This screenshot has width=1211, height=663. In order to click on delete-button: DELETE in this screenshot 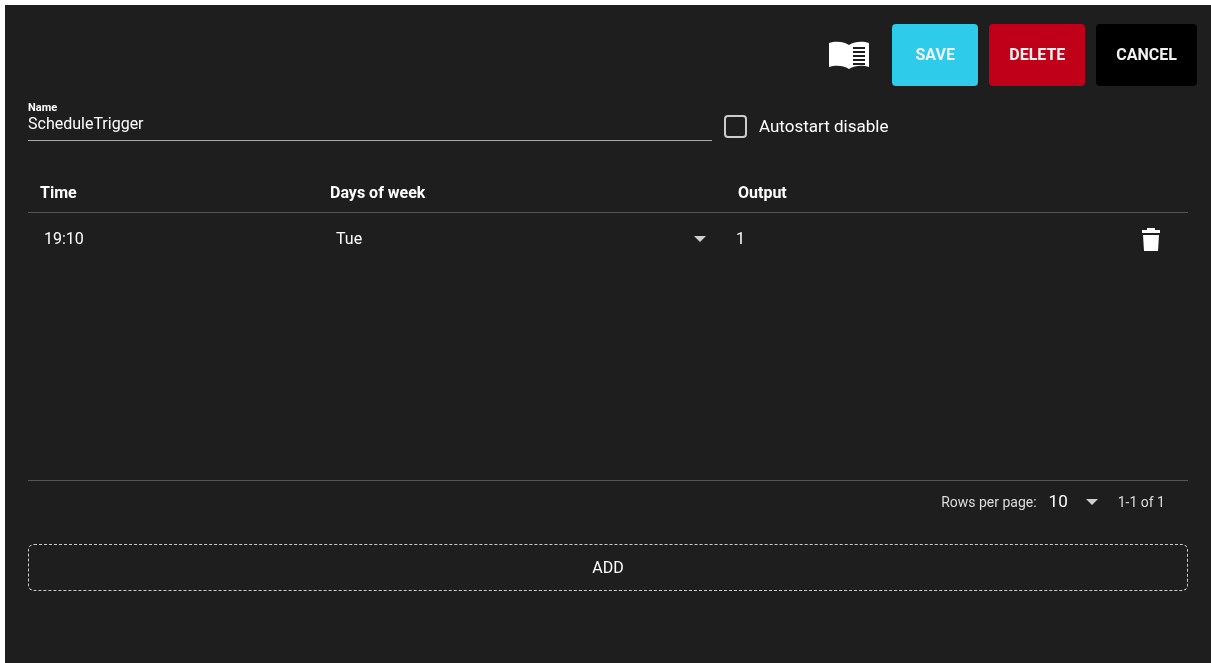, I will do `click(1037, 55)`.